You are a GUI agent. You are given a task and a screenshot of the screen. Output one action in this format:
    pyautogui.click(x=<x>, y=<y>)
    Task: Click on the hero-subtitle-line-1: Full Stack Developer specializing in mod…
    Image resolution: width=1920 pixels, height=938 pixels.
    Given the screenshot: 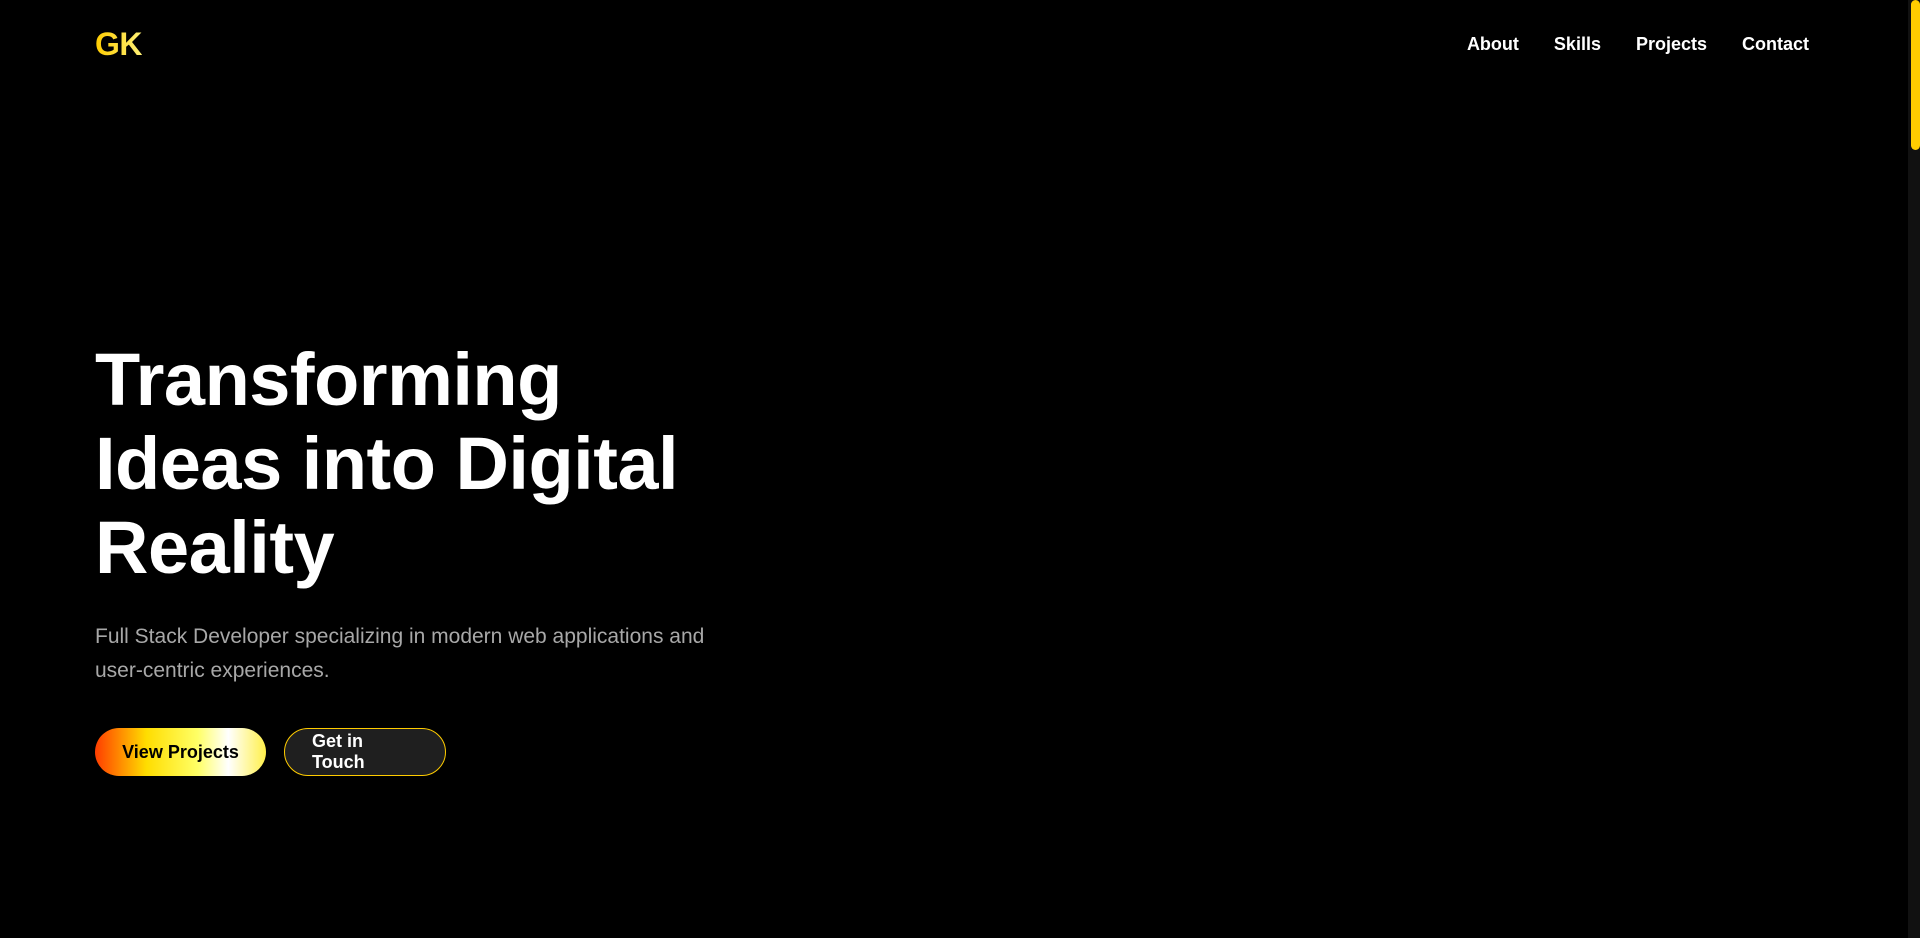 What is the action you would take?
    pyautogui.click(x=400, y=636)
    